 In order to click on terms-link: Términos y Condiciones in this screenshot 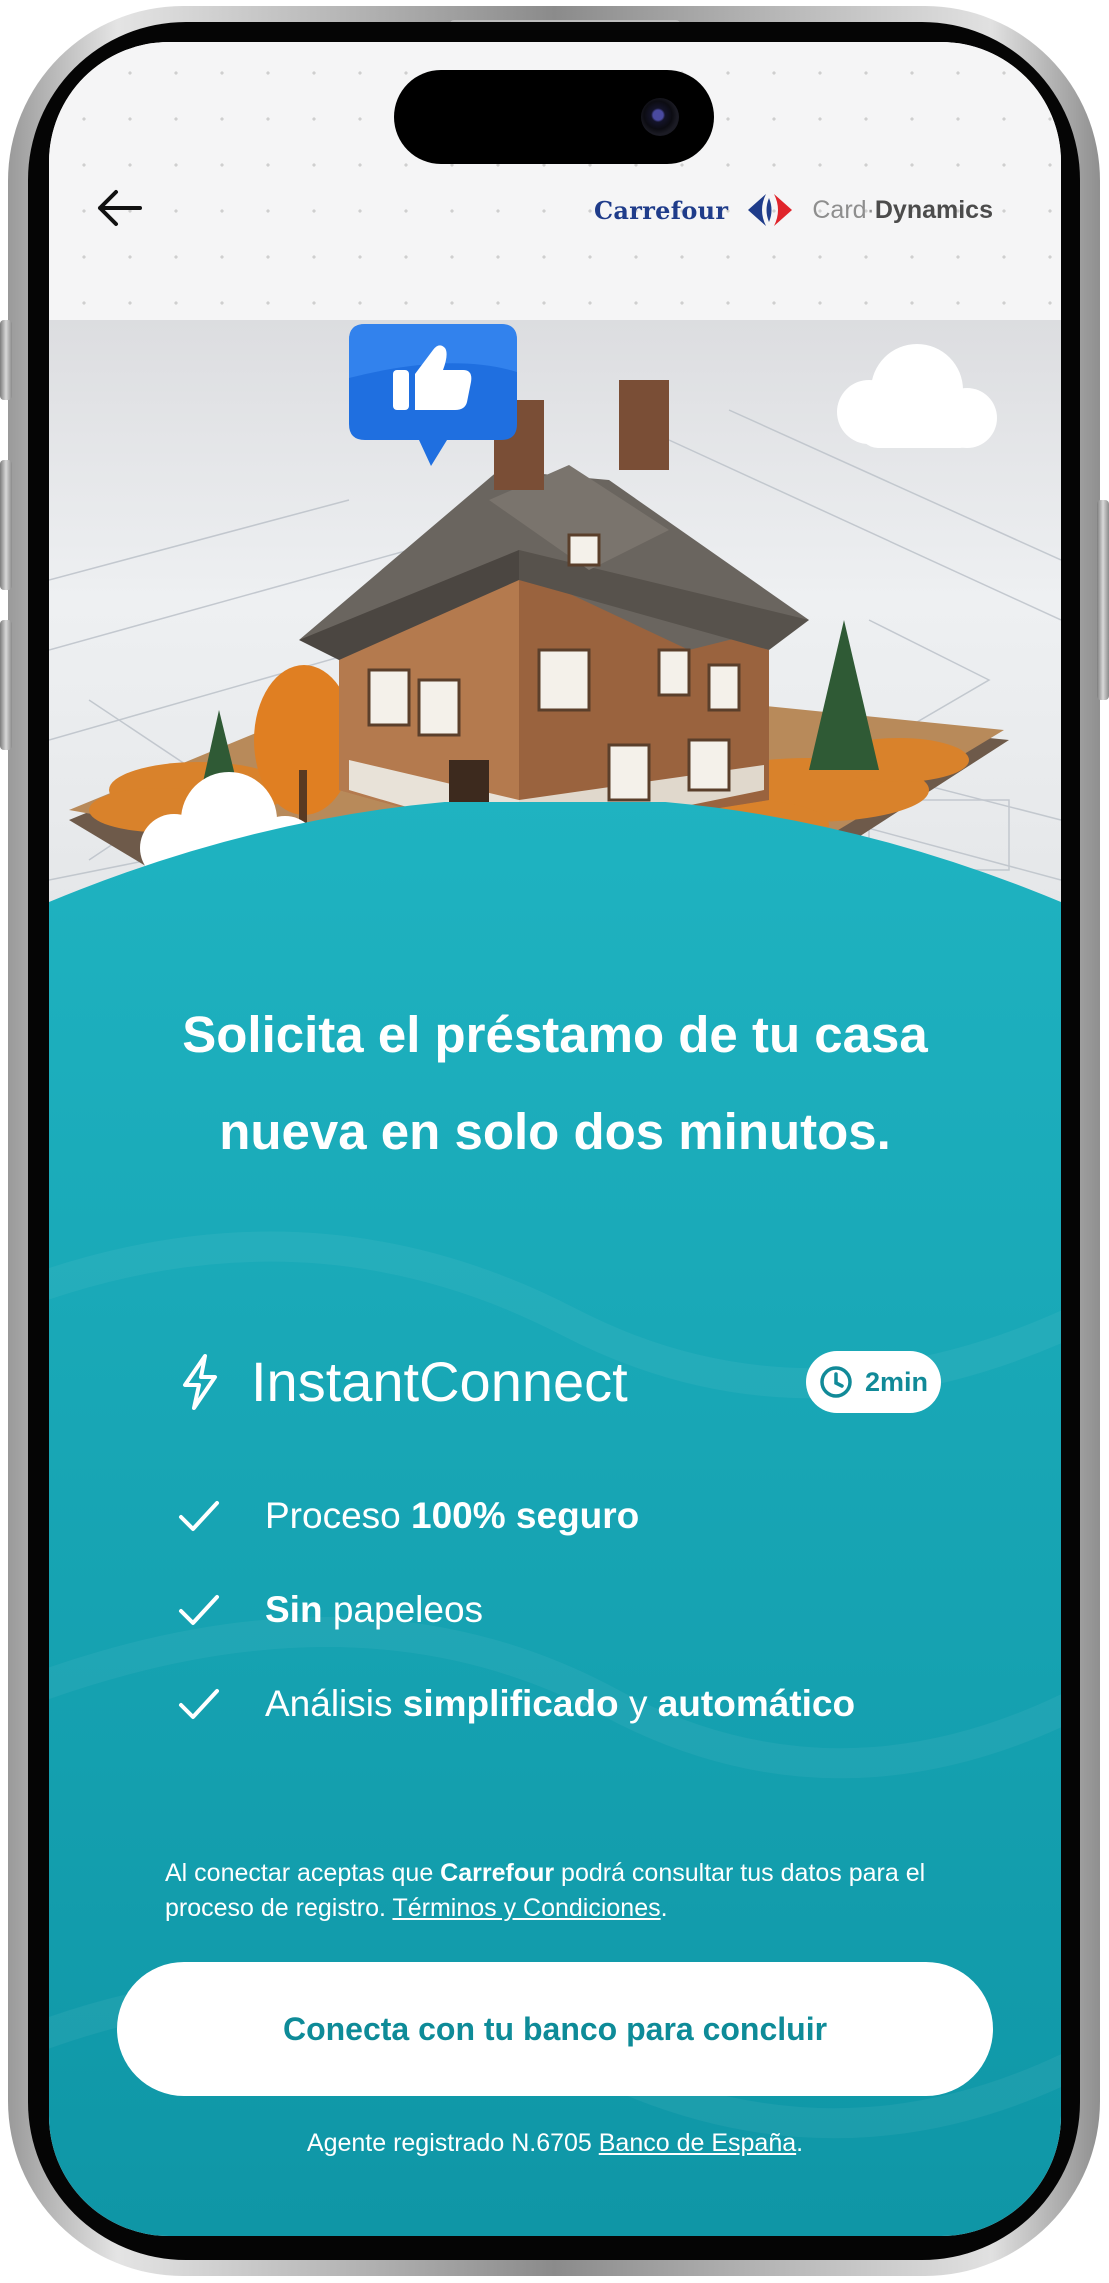, I will do `click(526, 1908)`.